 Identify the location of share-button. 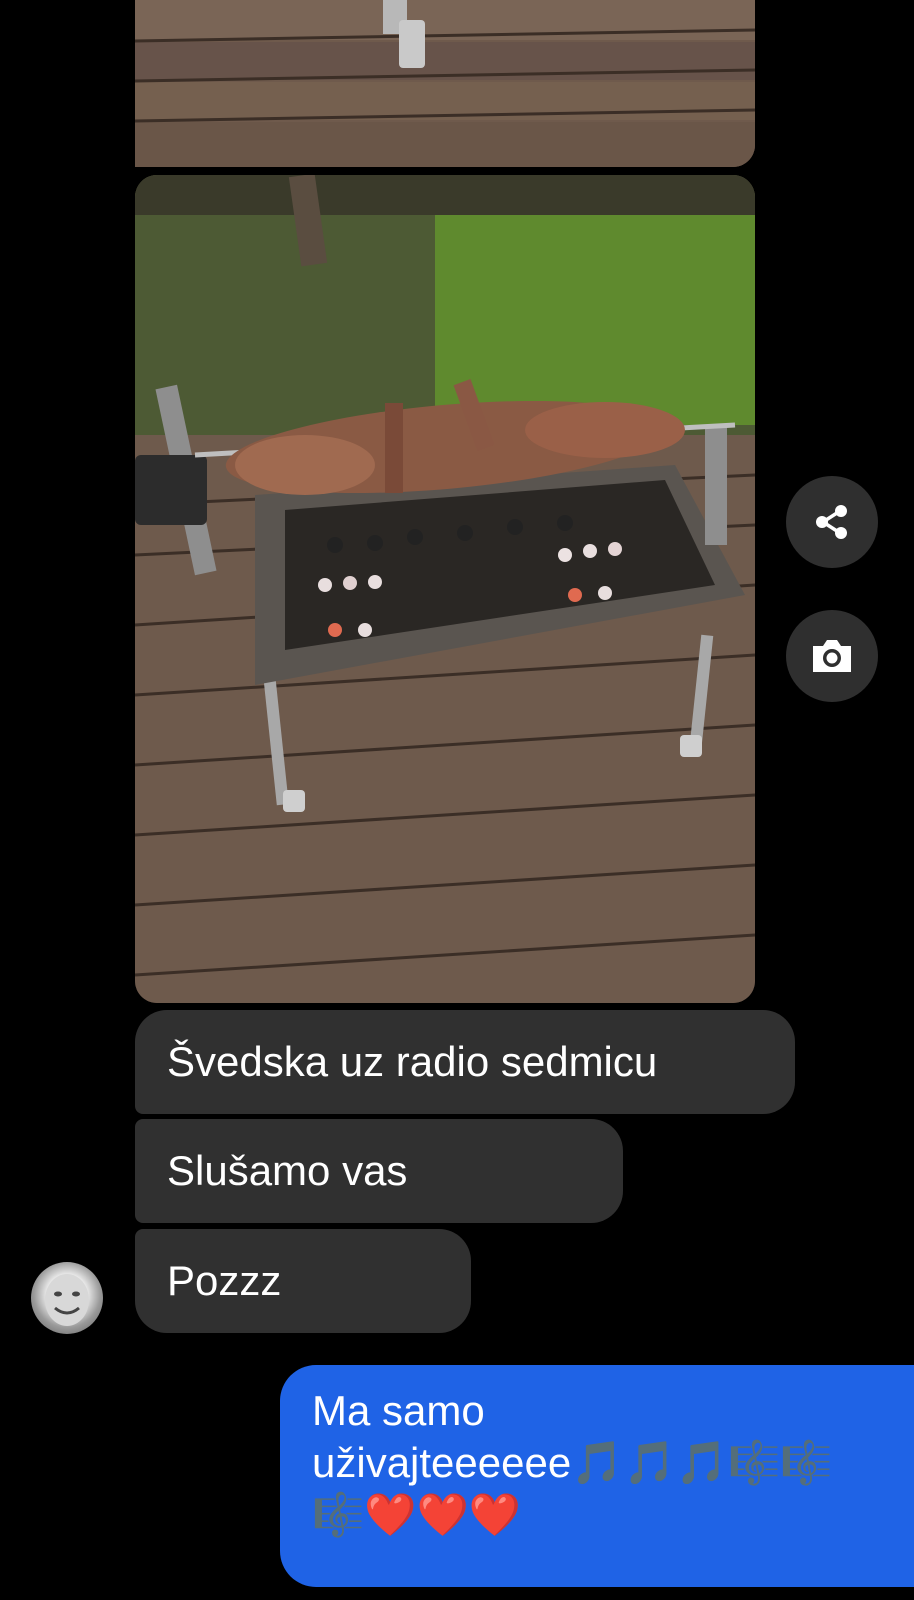
(832, 522).